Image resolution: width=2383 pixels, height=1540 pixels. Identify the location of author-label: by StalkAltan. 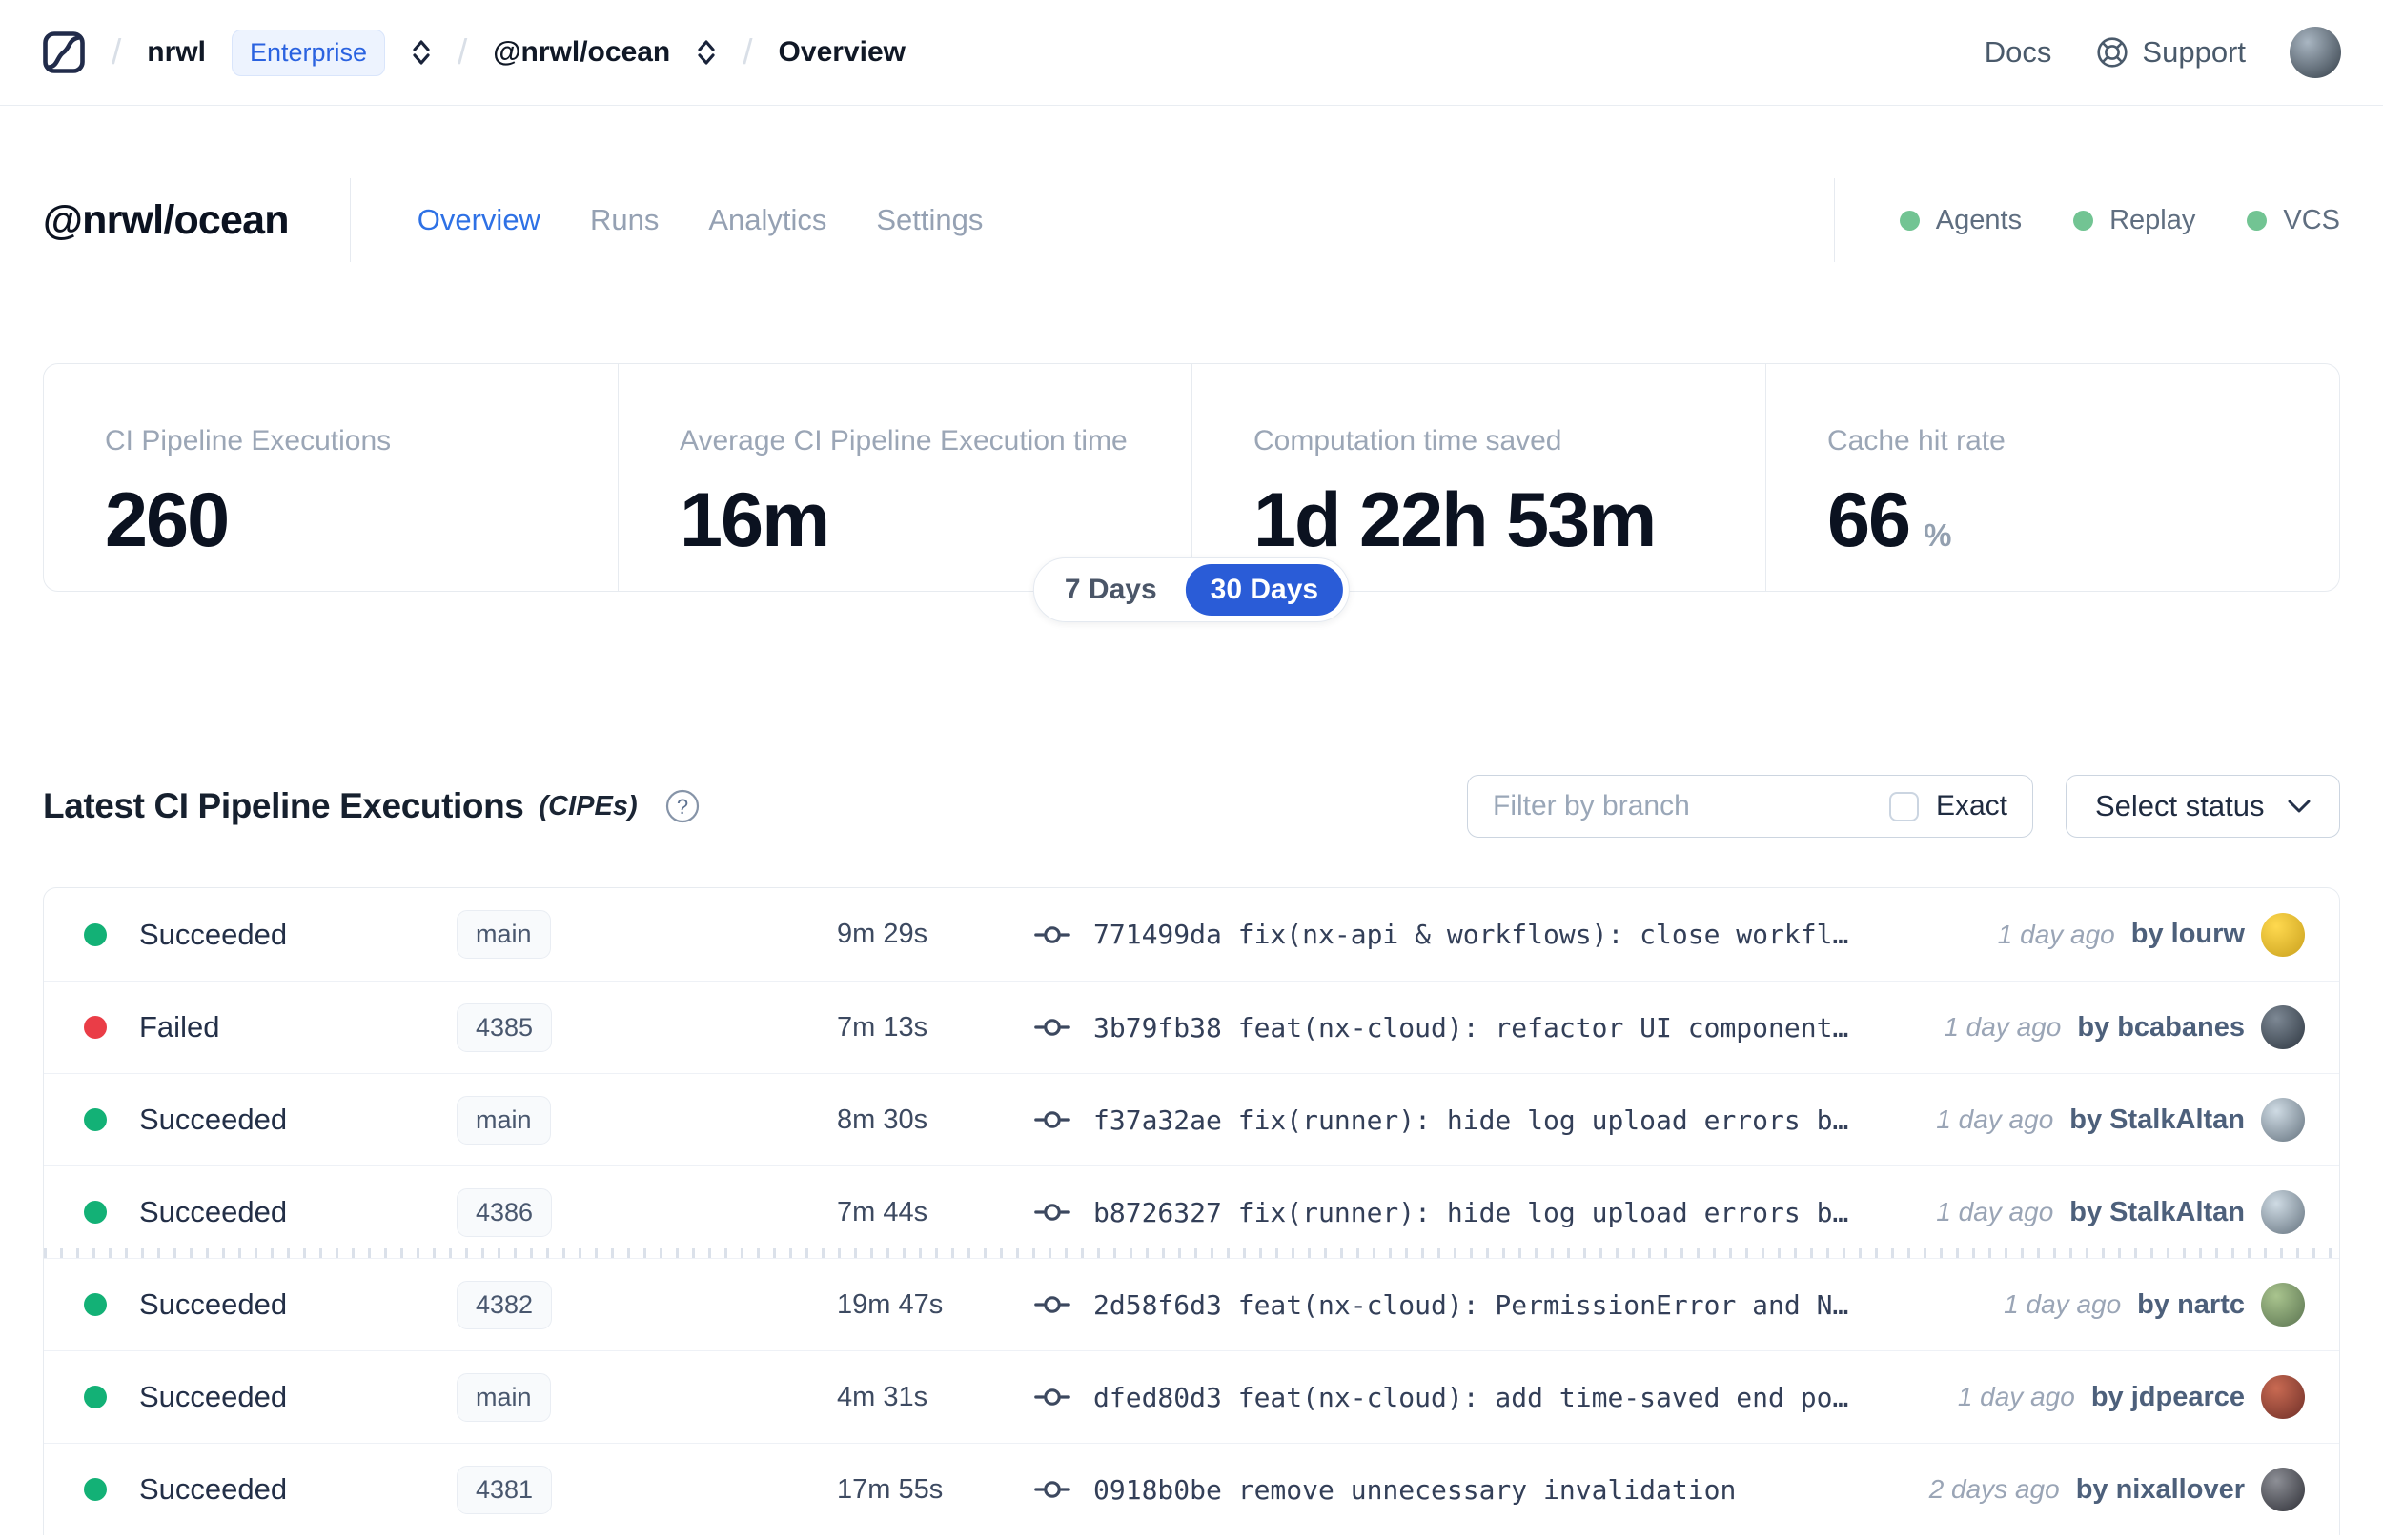
(2157, 1119).